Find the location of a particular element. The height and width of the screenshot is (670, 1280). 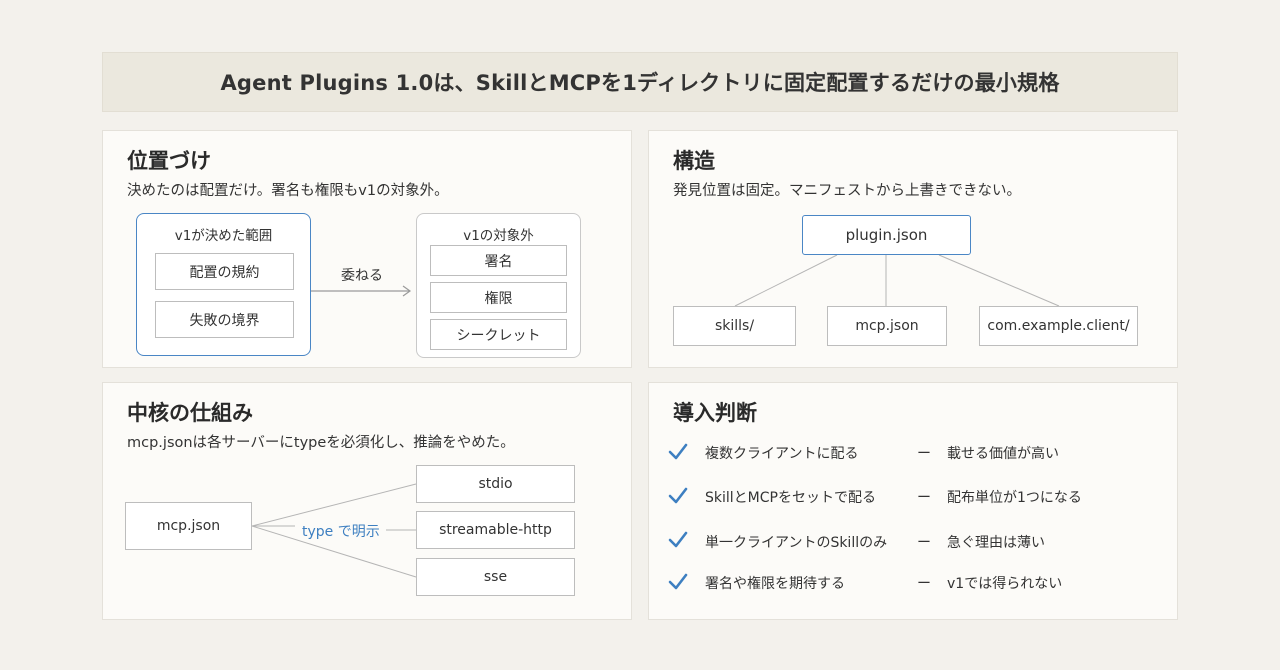

decision-result: 載せる価値が高い is located at coordinates (1003, 454).